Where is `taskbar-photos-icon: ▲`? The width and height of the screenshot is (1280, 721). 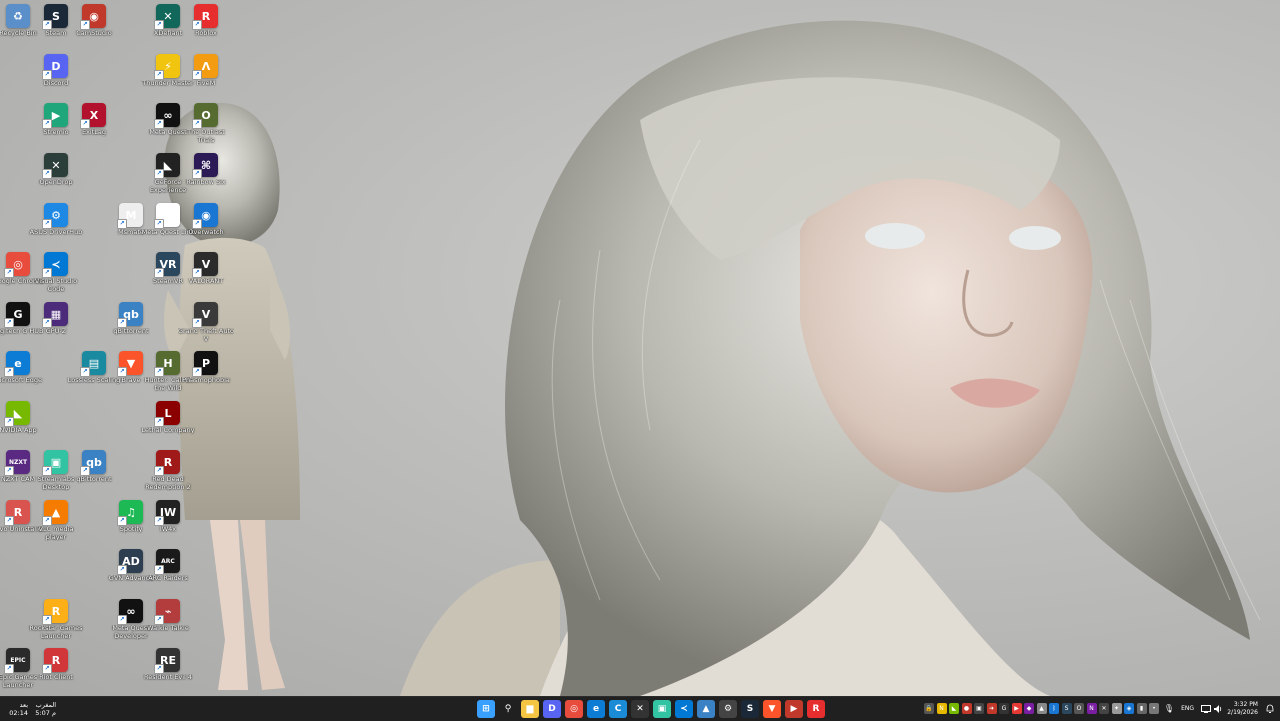
taskbar-photos-icon: ▲ is located at coordinates (706, 709).